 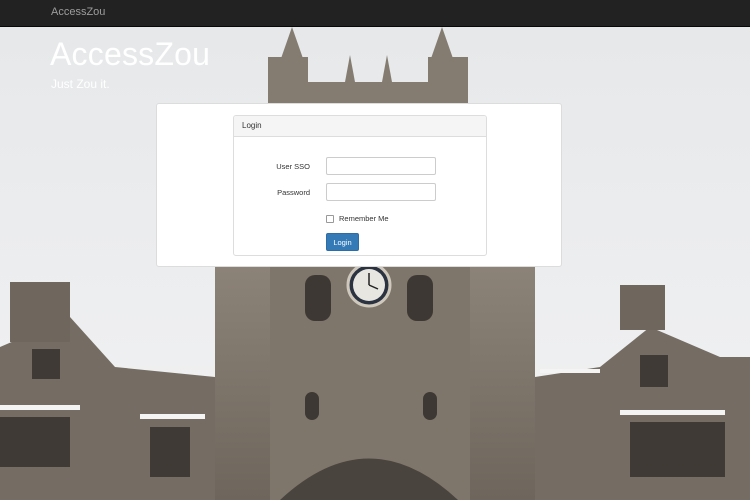 I want to click on password-input, so click(x=381, y=192).